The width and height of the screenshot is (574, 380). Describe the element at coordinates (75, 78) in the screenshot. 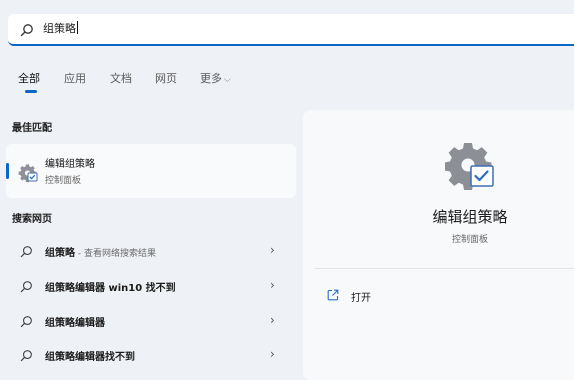

I see `tab-apps: 应用` at that location.